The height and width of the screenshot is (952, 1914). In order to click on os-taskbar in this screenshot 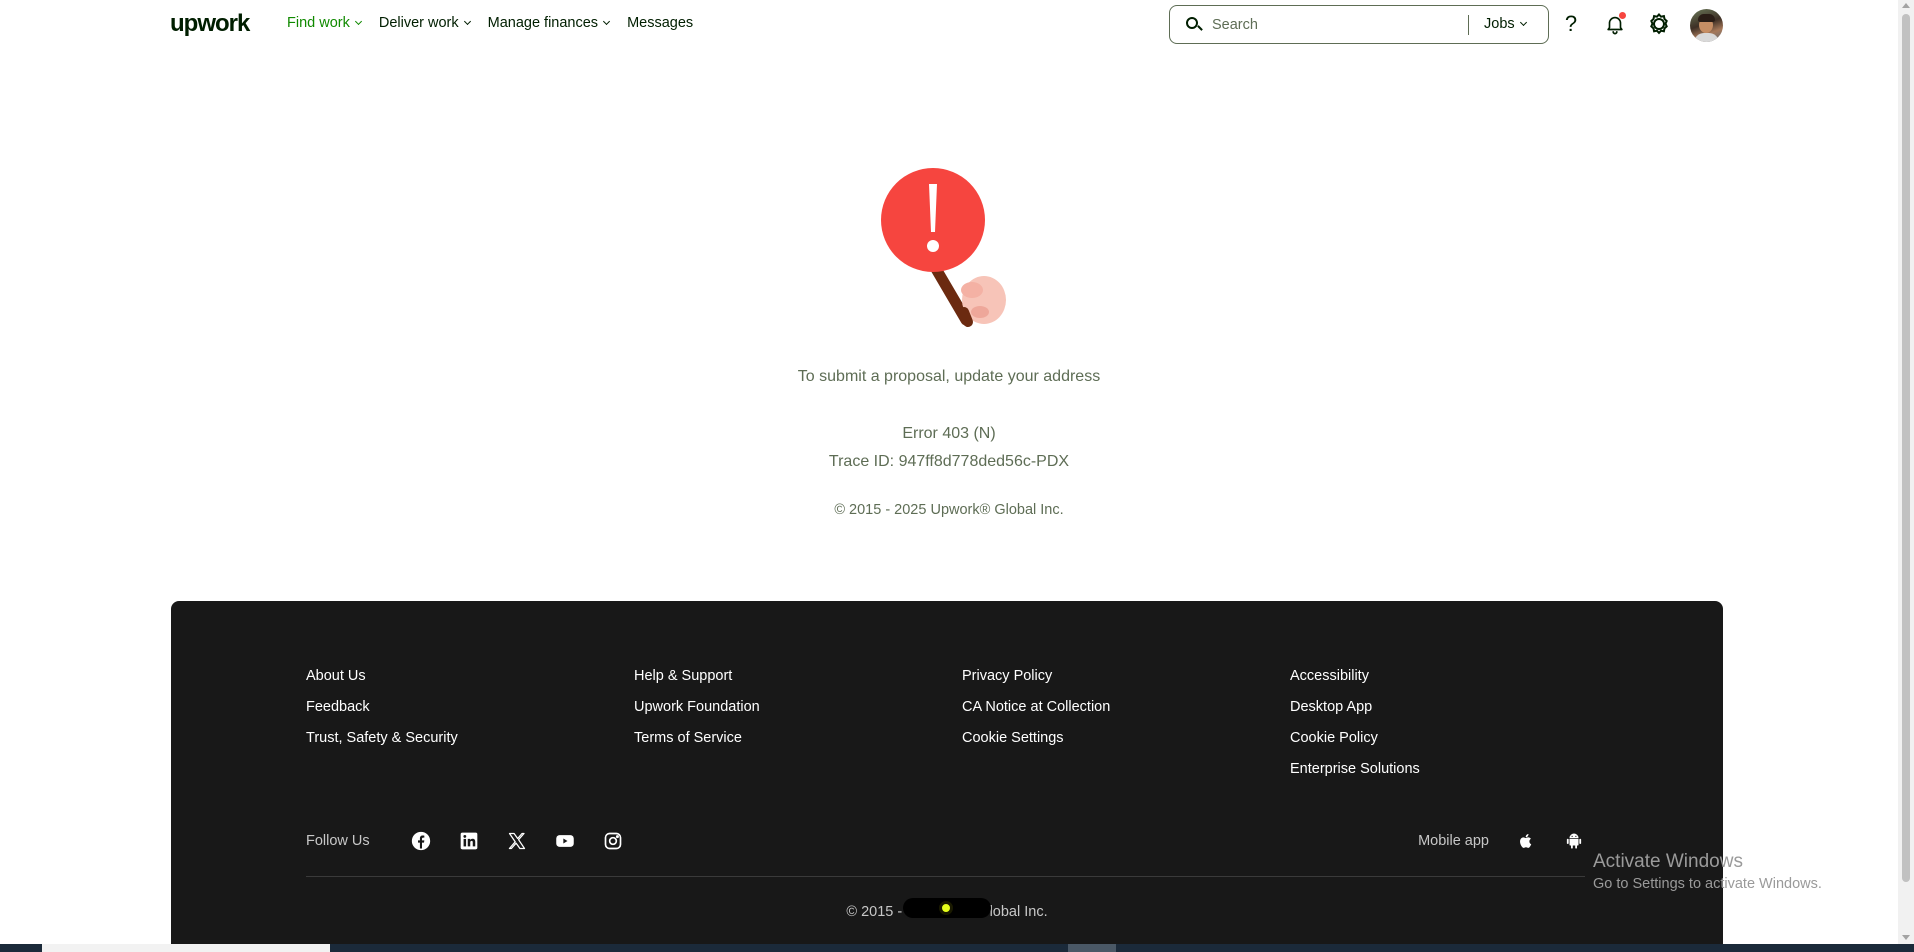, I will do `click(957, 948)`.